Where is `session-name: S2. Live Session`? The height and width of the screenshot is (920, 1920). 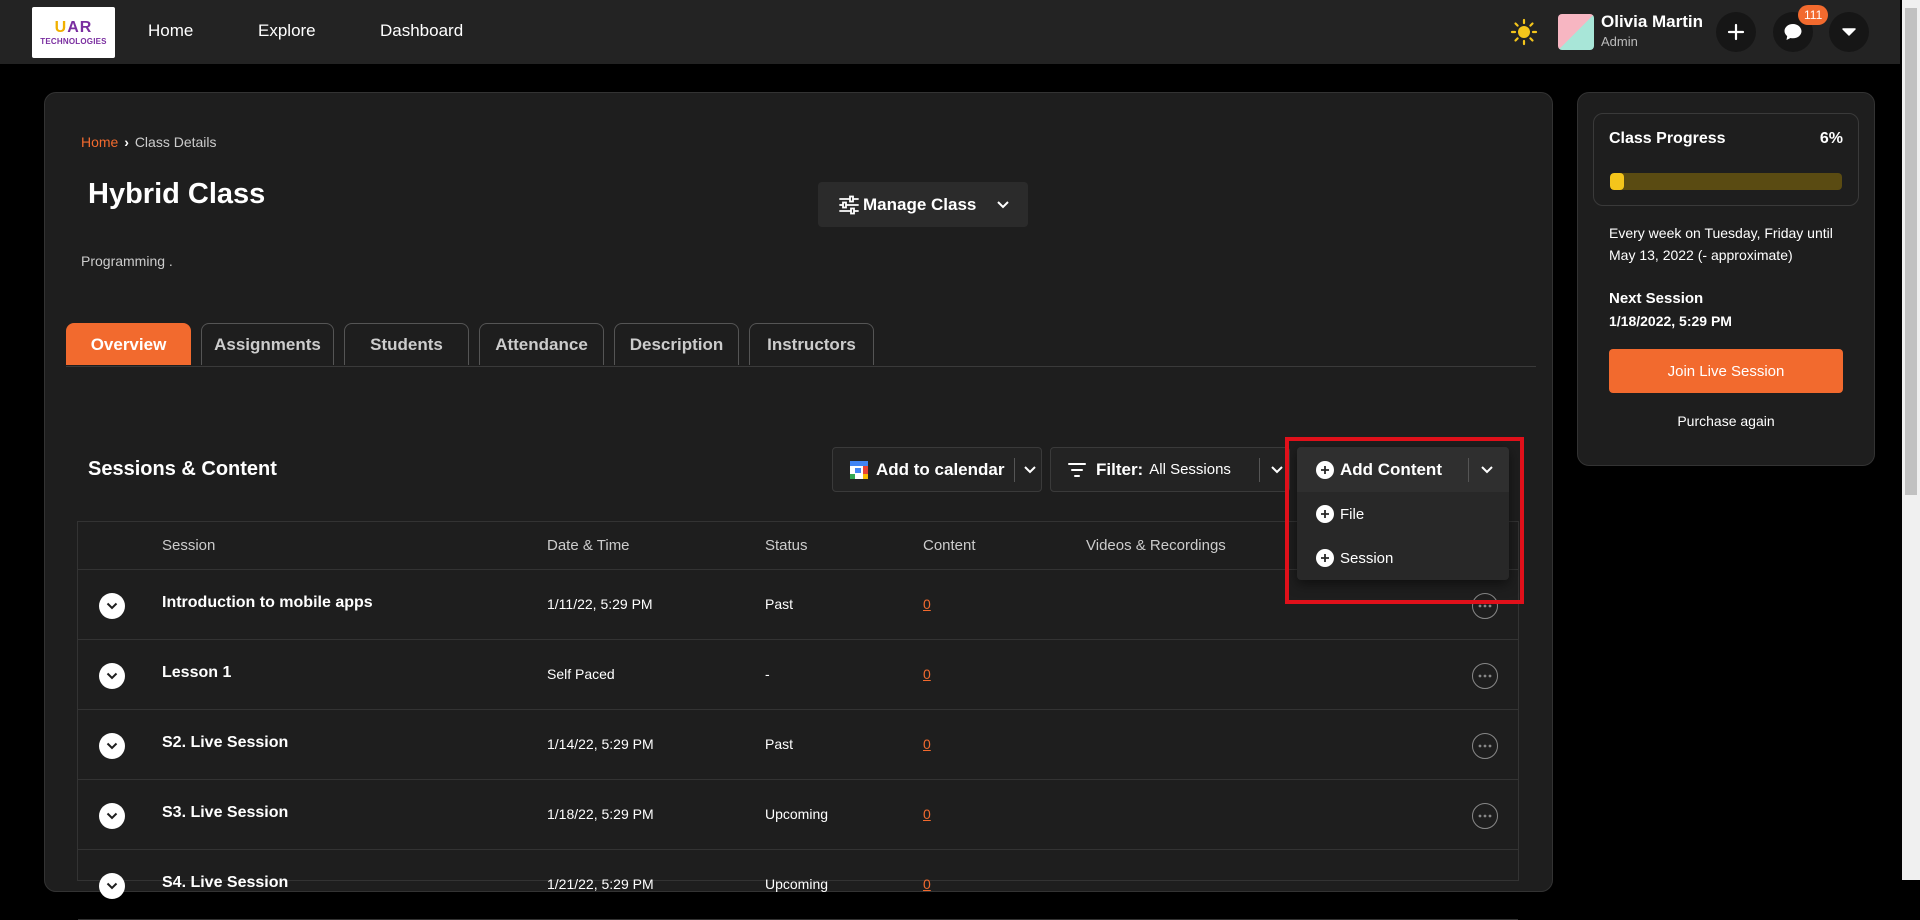
session-name: S2. Live Session is located at coordinates (225, 743).